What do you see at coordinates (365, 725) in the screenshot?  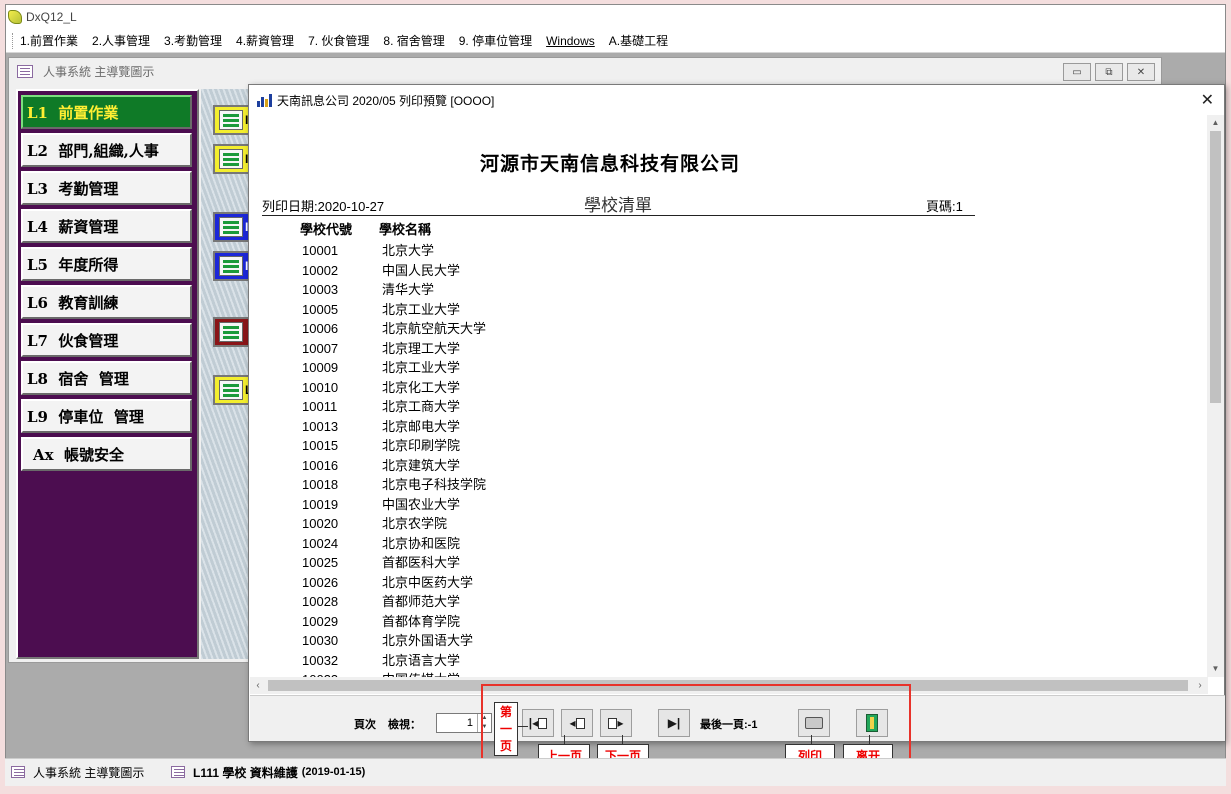 I see `page-label: 頁次` at bounding box center [365, 725].